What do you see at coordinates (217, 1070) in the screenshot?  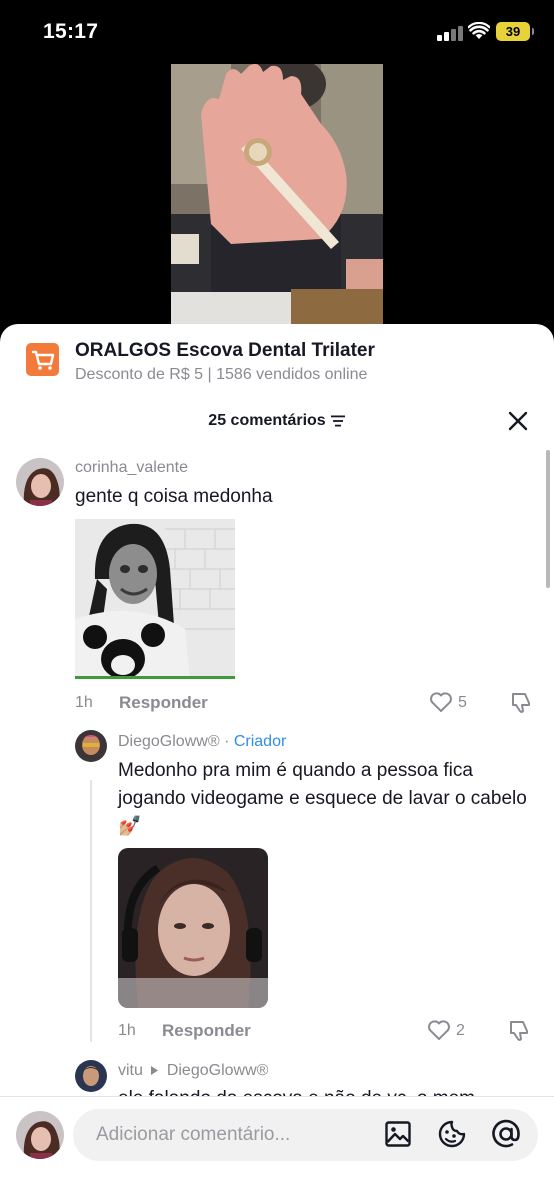 I see `reply-to-username: DiegoGloww®` at bounding box center [217, 1070].